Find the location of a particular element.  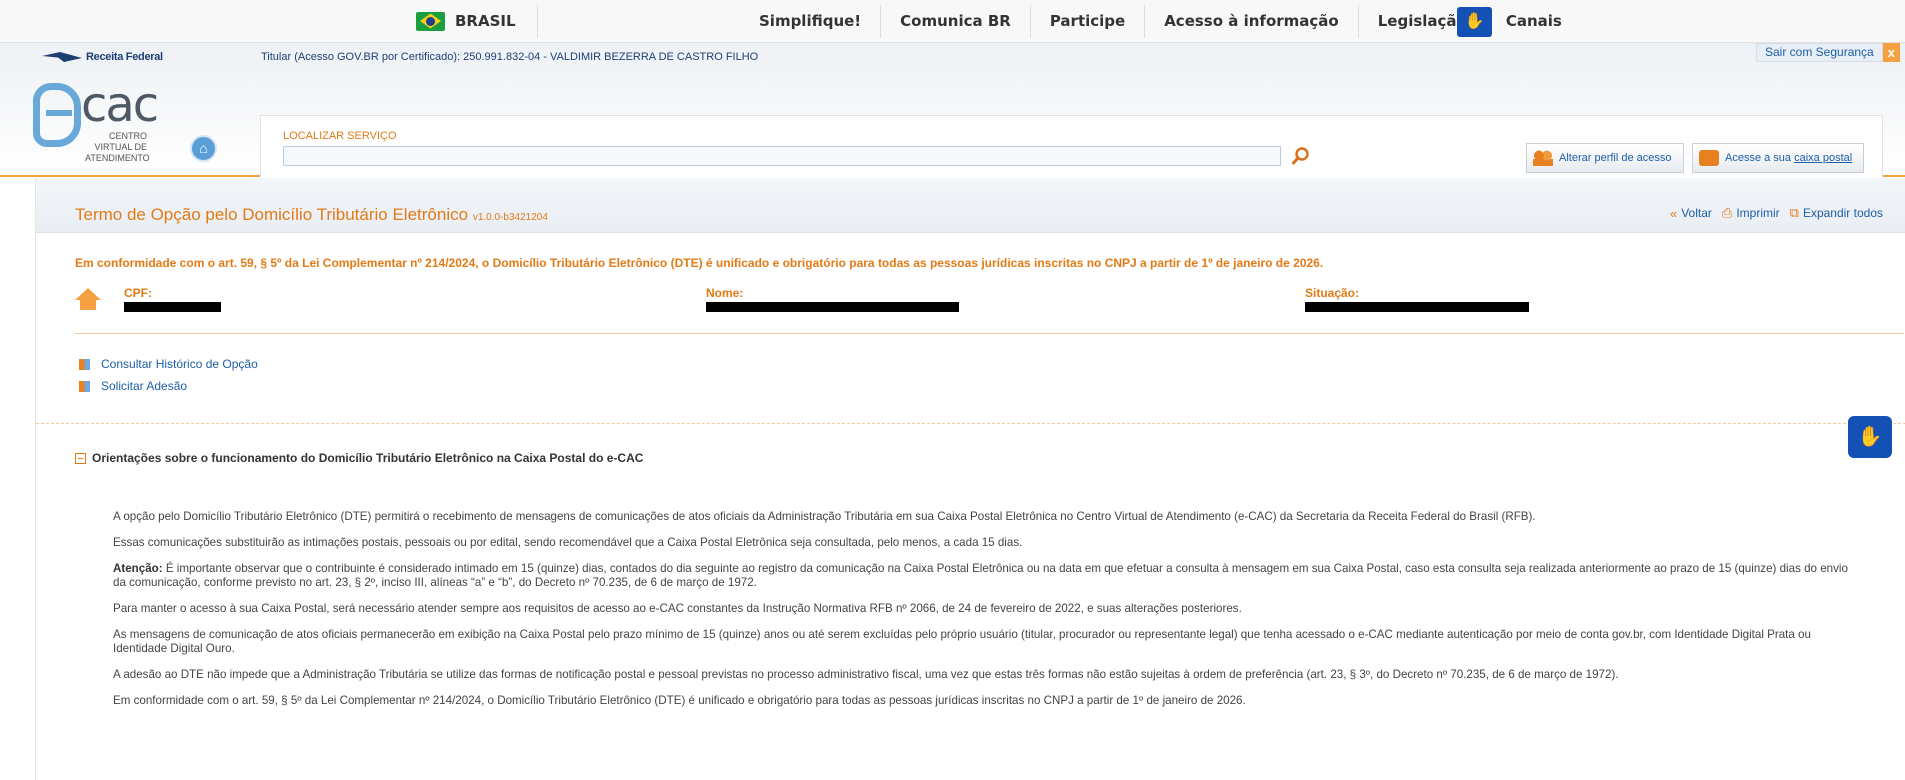

ecac-logo-text: cac is located at coordinates (120, 105).